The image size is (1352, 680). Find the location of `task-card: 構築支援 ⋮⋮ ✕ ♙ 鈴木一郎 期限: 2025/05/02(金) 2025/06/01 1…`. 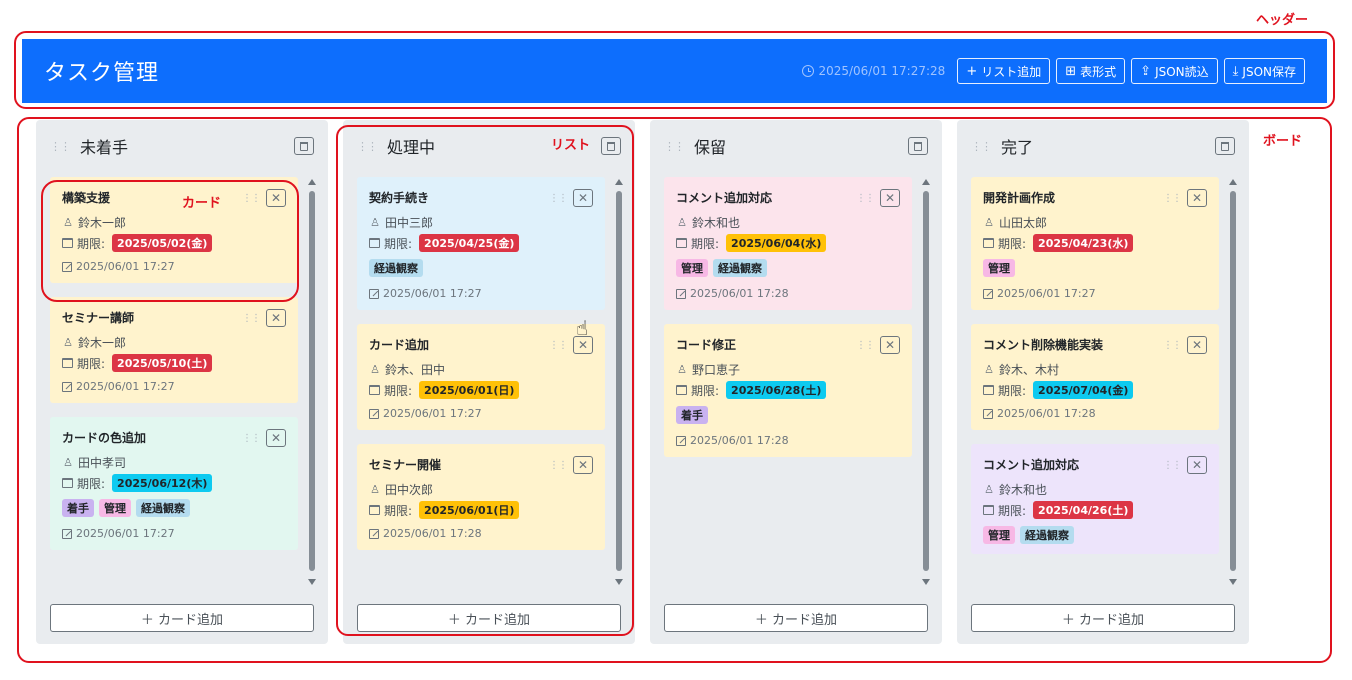

task-card: 構築支援 ⋮⋮ ✕ ♙ 鈴木一郎 期限: 2025/05/02(金) 2025/06/01 1… is located at coordinates (174, 230).